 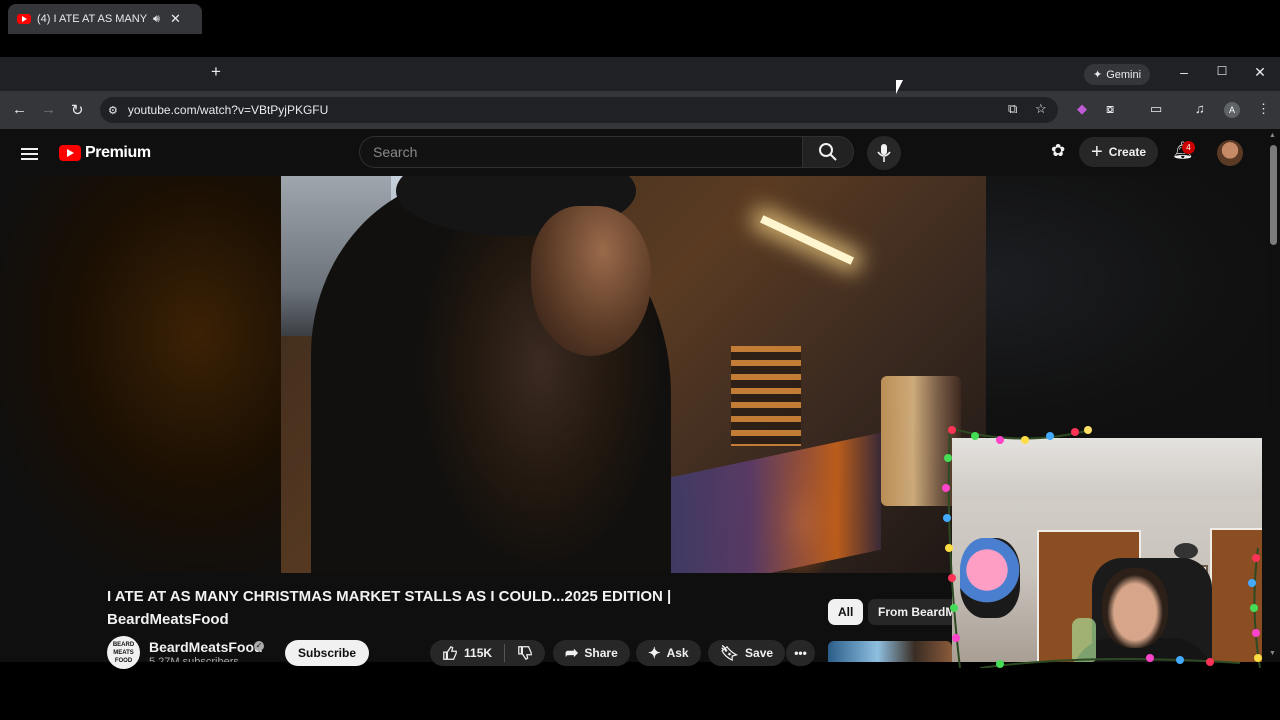 I want to click on plus-icon: +, so click(x=1097, y=152).